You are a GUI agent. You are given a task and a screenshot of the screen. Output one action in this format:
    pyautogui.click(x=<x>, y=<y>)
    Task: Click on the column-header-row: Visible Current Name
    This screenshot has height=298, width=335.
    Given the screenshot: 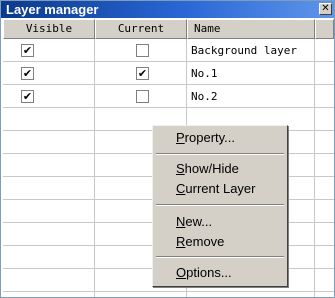 What is the action you would take?
    pyautogui.click(x=168, y=29)
    